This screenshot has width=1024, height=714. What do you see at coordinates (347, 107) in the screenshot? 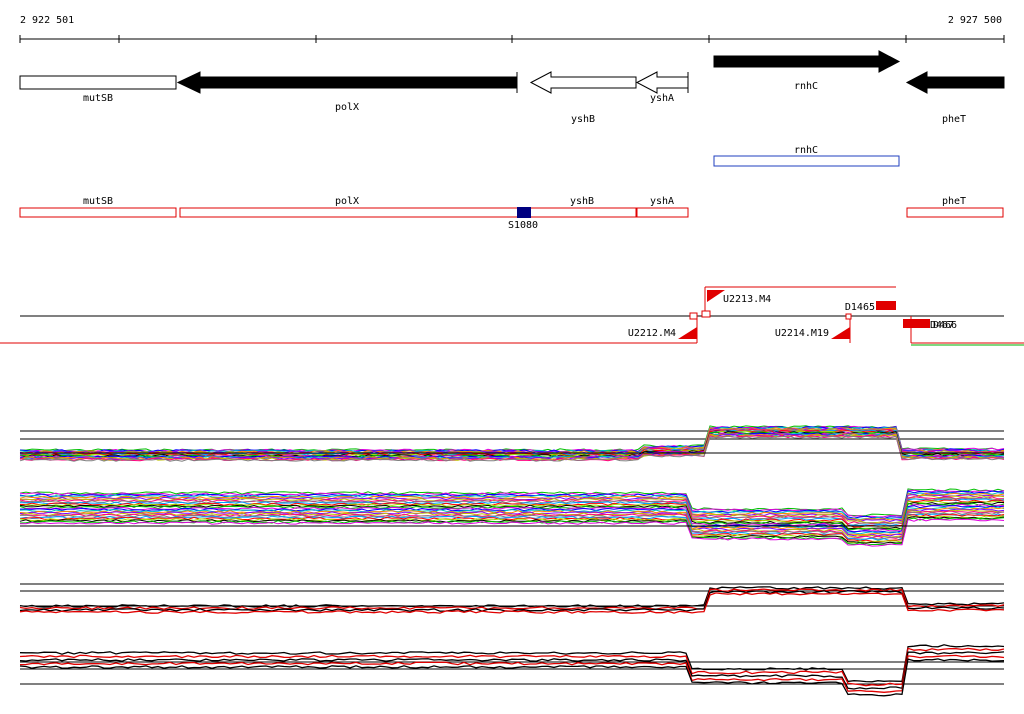
I see `gene-label: polX` at bounding box center [347, 107].